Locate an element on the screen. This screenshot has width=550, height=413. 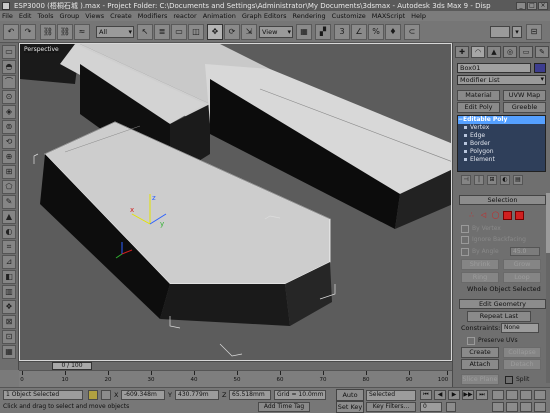
configure-sets-icon: ▤ is located at coordinates (518, 180).